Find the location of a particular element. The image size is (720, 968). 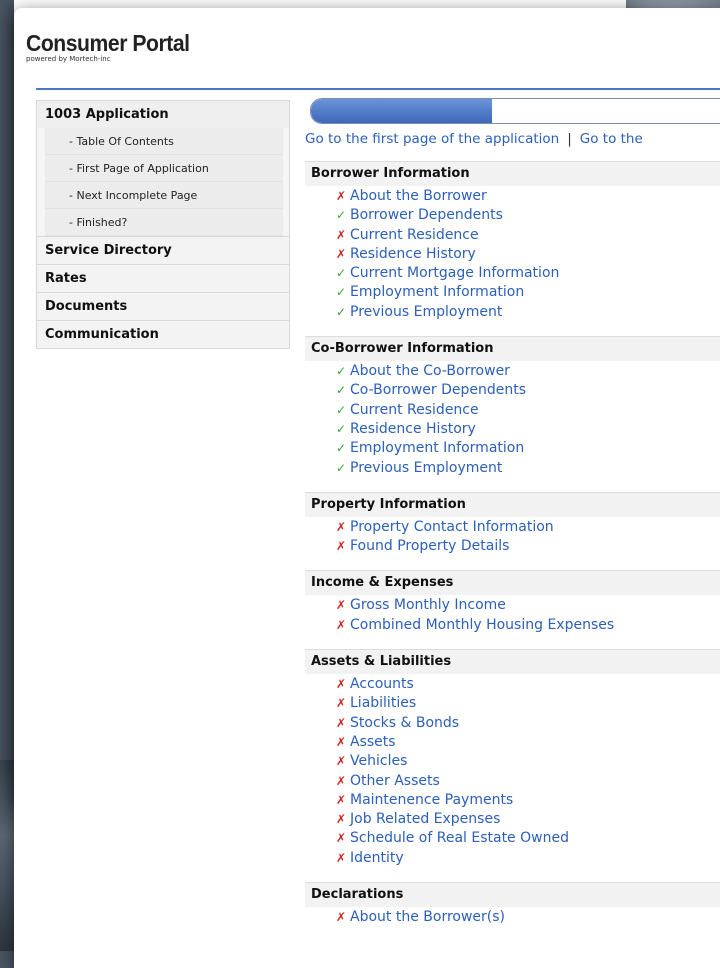

application-progress-bar is located at coordinates (515, 111).